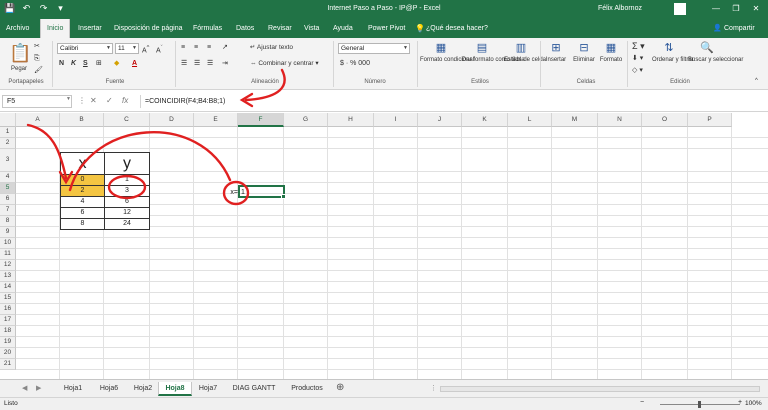 The height and width of the screenshot is (410, 768). What do you see at coordinates (82, 163) in the screenshot?
I see `table-header-x: x` at bounding box center [82, 163].